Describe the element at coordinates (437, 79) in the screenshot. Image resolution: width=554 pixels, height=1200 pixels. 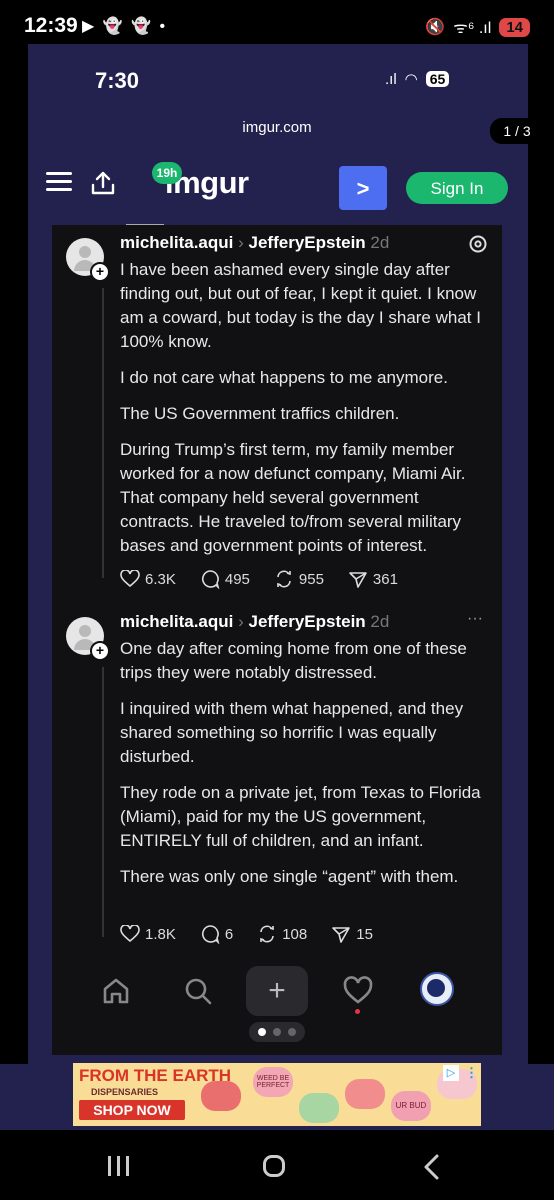
I see `inner-battery: 65` at that location.